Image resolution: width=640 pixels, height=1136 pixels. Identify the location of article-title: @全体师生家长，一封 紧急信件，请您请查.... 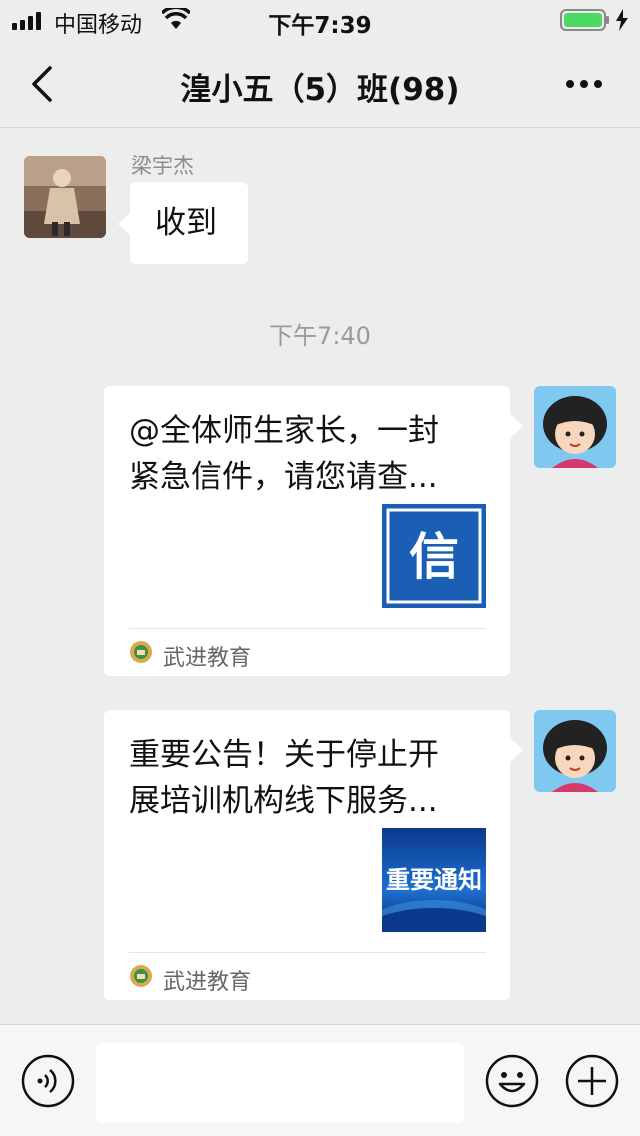
(284, 454).